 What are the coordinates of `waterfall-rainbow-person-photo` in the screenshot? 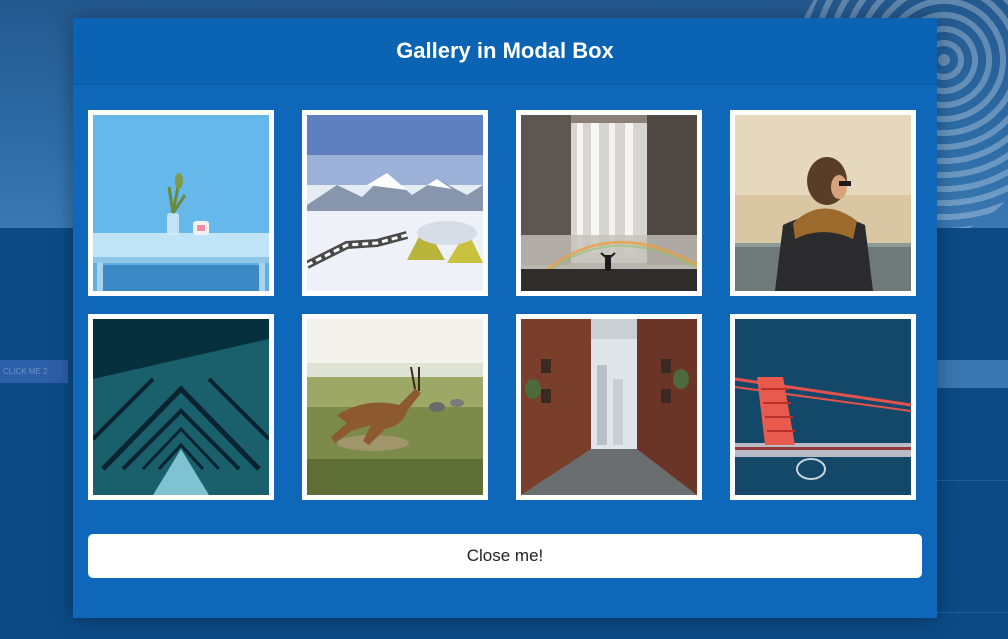 It's located at (609, 203).